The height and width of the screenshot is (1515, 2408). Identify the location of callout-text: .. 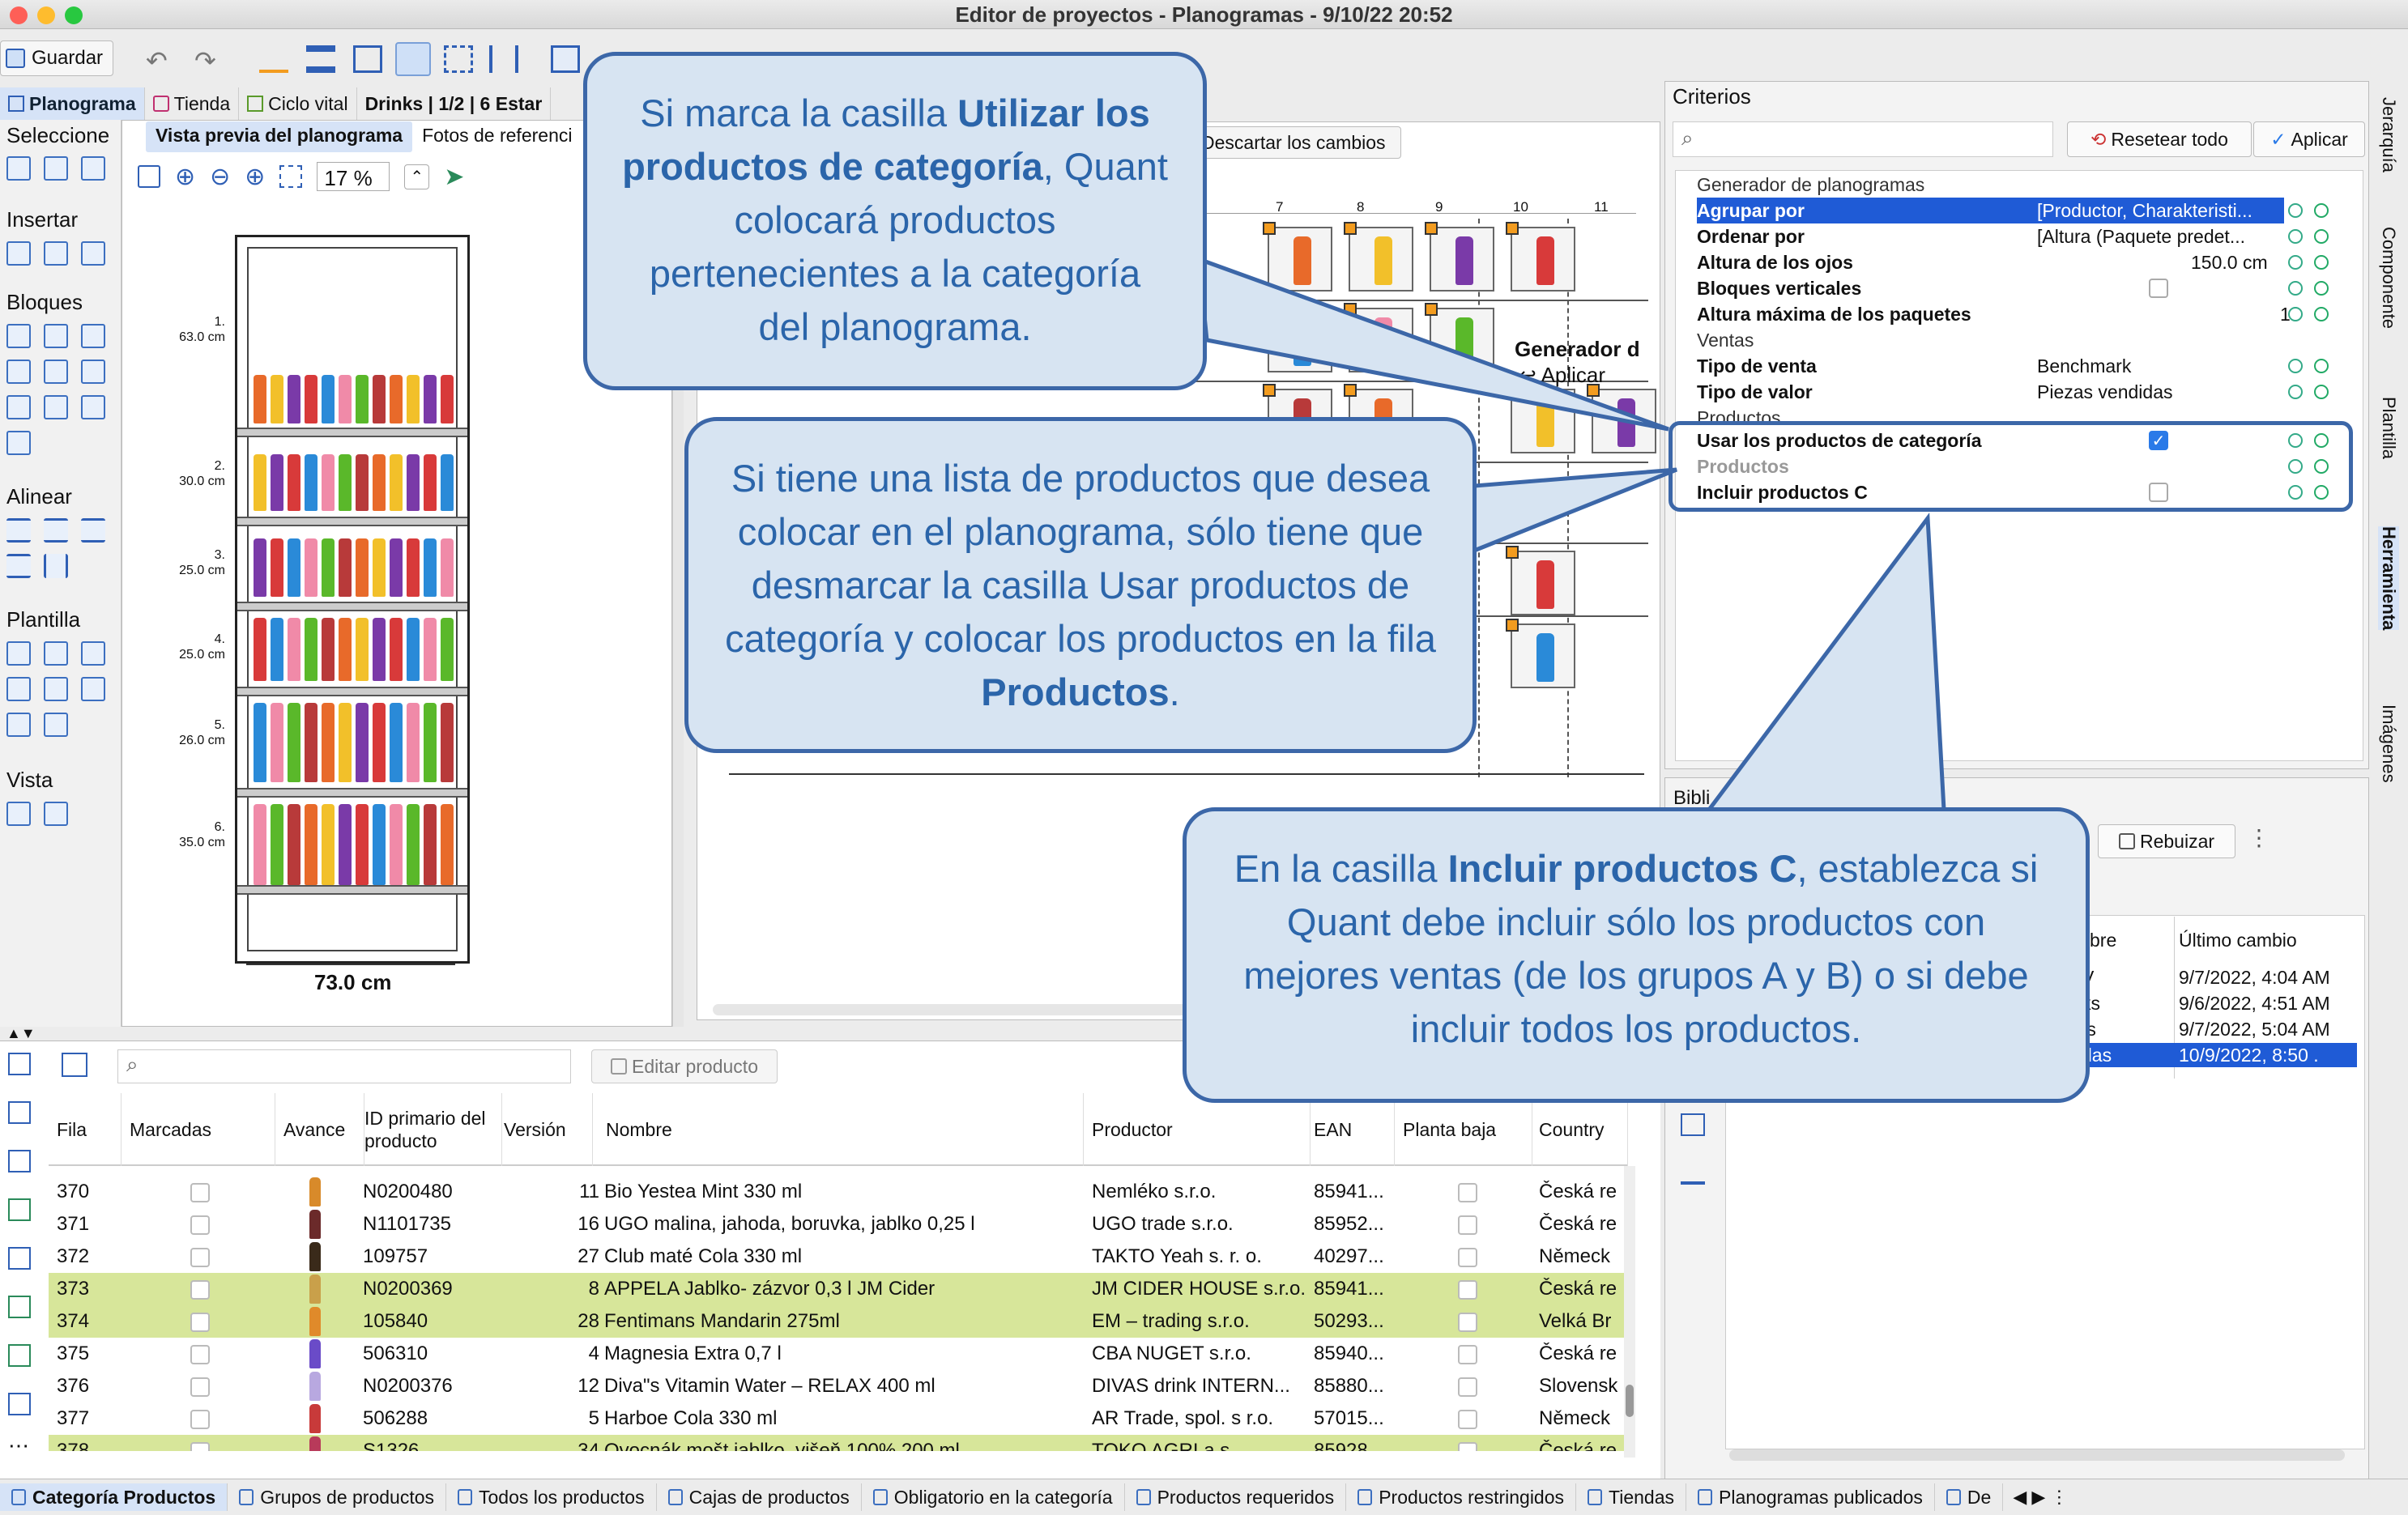
(1174, 691).